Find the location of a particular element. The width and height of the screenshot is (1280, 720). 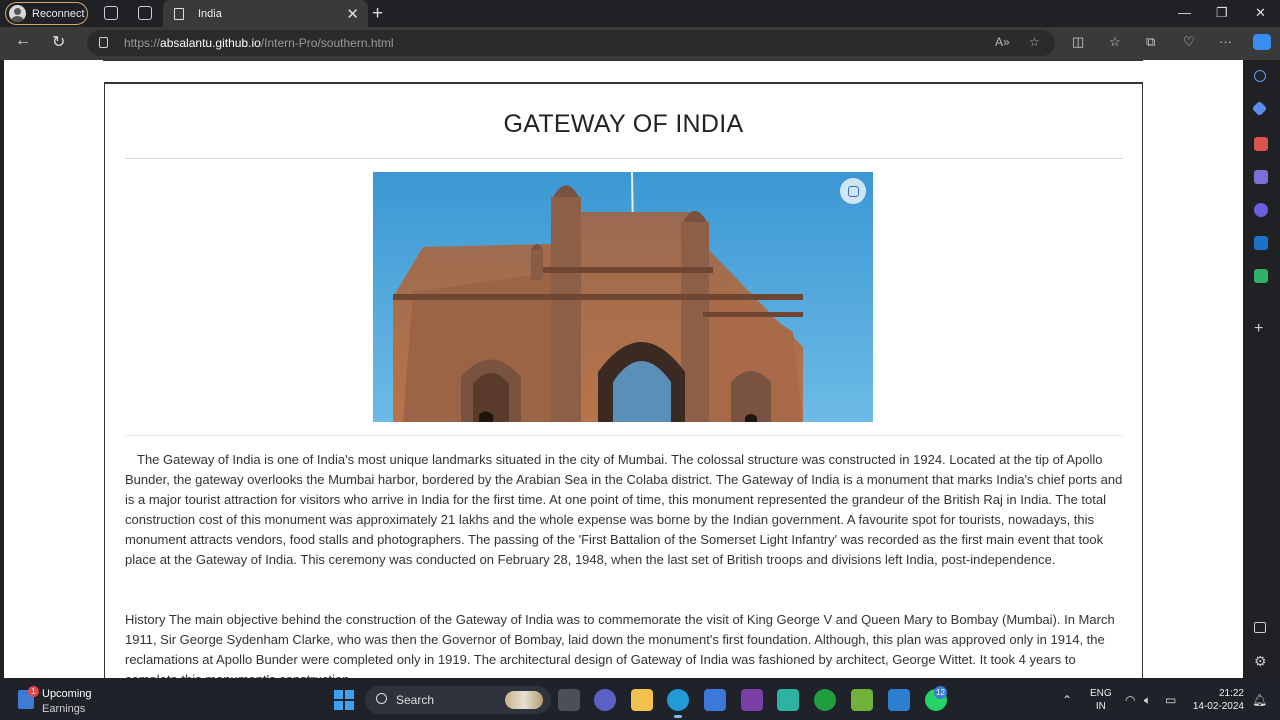

battery-icon: ▭ is located at coordinates (1170, 700).